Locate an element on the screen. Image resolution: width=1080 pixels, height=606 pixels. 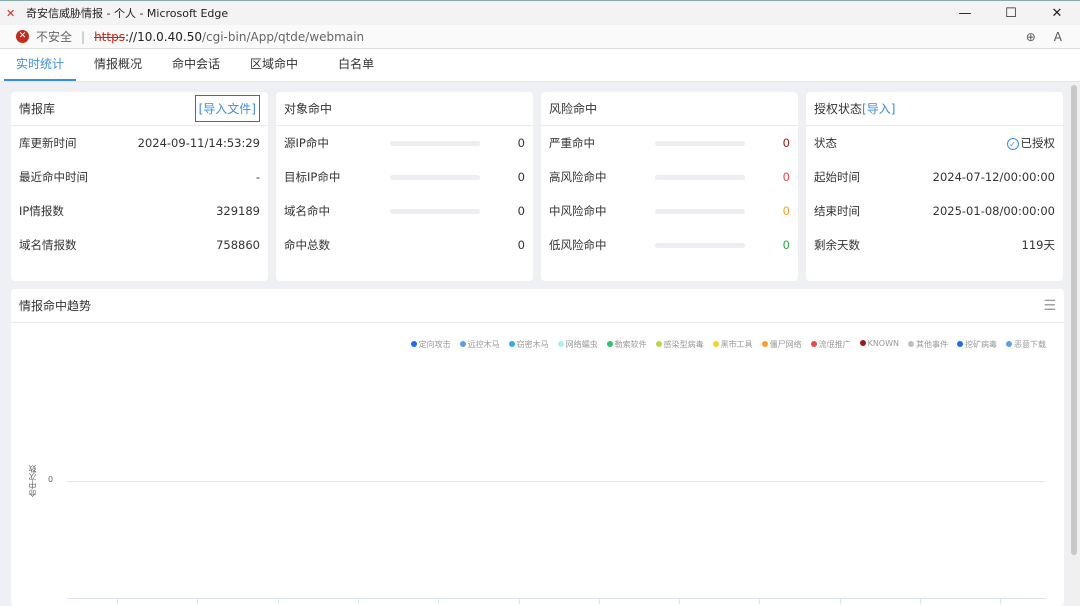
trend-title: 情报命中趋势 is located at coordinates (55, 306).